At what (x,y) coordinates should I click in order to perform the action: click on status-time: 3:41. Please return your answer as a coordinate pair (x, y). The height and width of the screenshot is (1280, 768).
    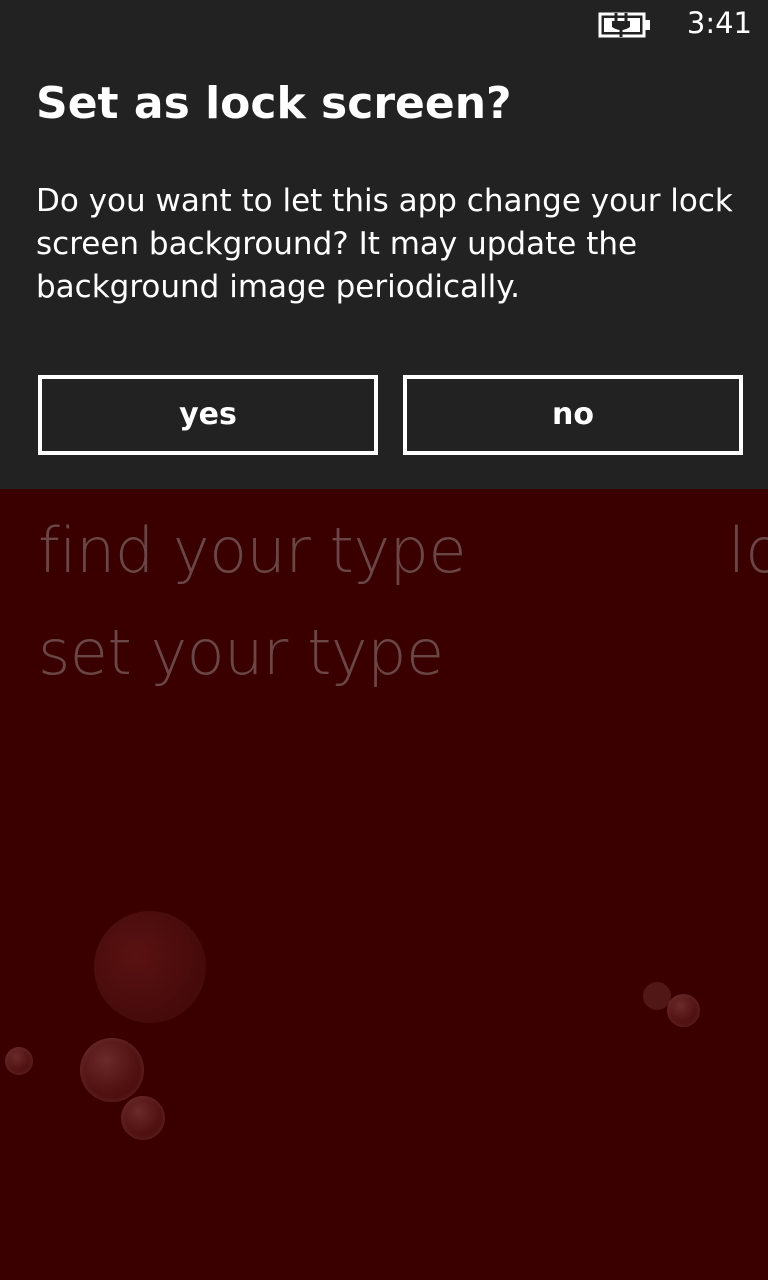
    Looking at the image, I should click on (719, 23).